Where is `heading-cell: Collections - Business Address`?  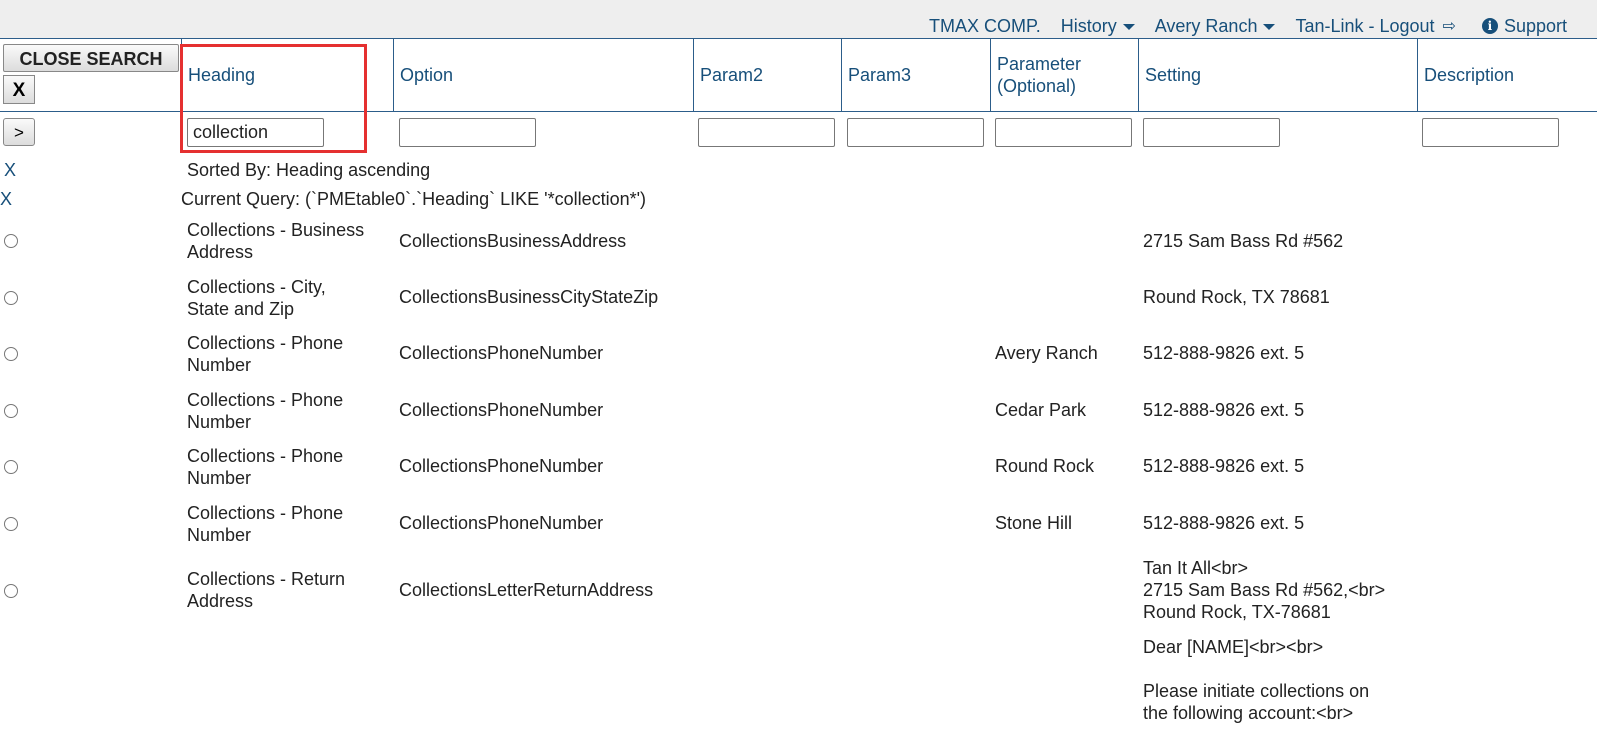 heading-cell: Collections - Business Address is located at coordinates (276, 241).